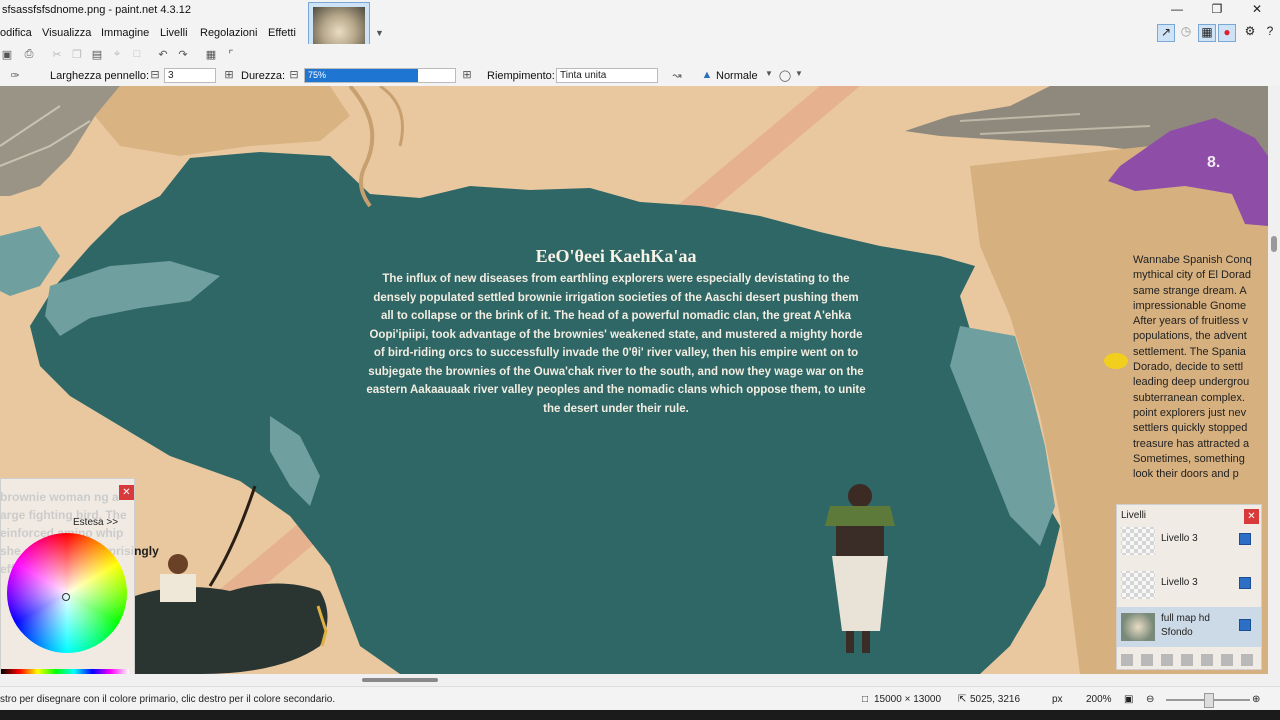 This screenshot has height=720, width=1280. Describe the element at coordinates (1207, 33) in the screenshot. I see `layers-window-icon: ▦` at that location.